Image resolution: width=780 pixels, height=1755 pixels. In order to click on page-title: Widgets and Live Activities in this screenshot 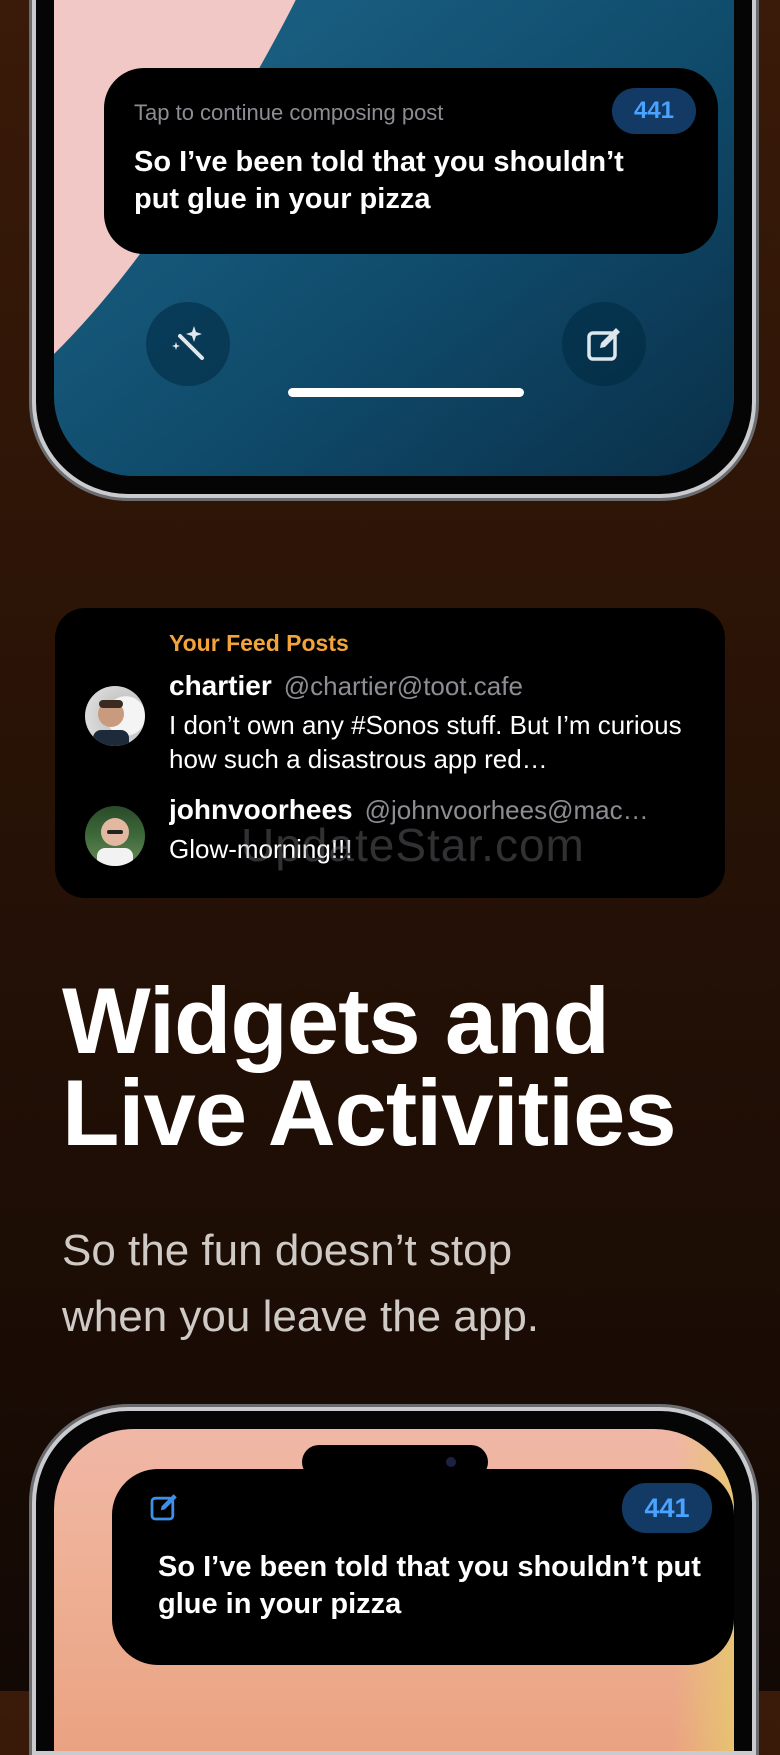, I will do `click(369, 1066)`.